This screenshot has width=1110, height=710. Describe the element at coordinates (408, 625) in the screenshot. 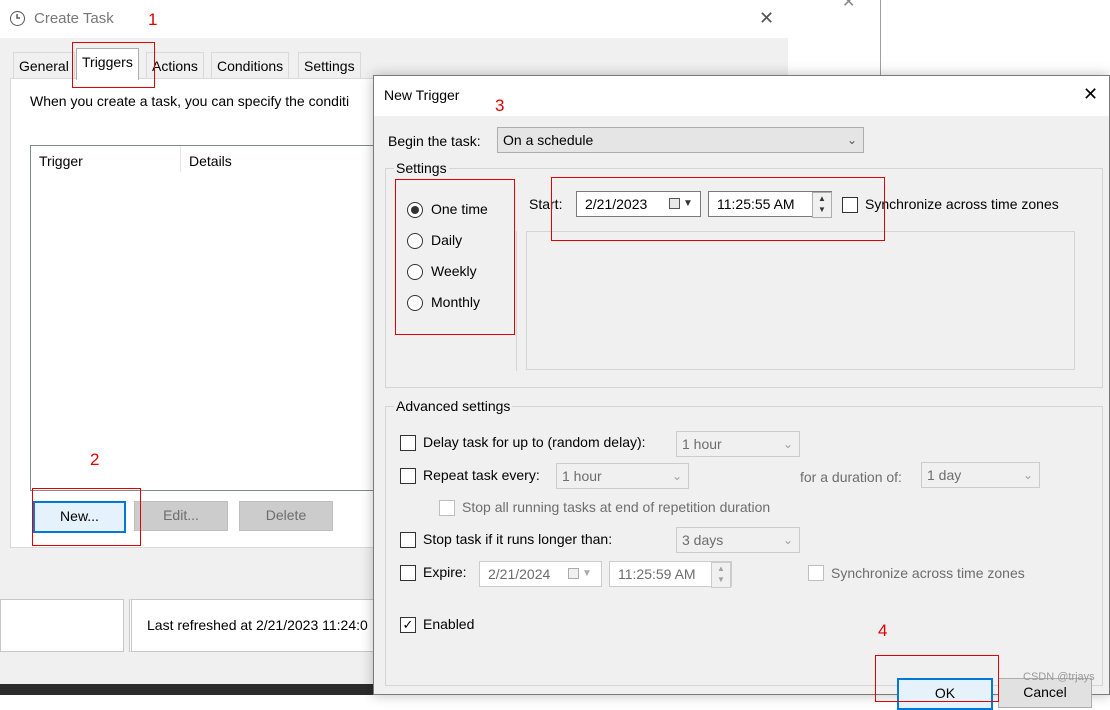

I see `enabled-checkbox: ✓` at that location.